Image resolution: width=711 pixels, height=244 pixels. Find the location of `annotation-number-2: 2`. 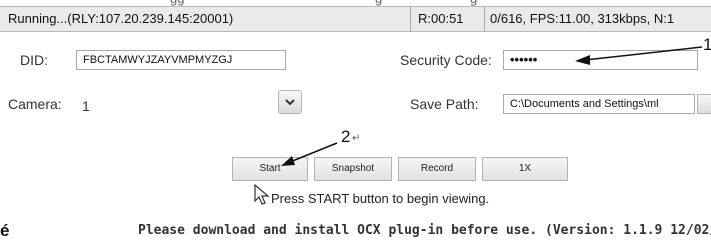

annotation-number-2: 2 is located at coordinates (346, 136).